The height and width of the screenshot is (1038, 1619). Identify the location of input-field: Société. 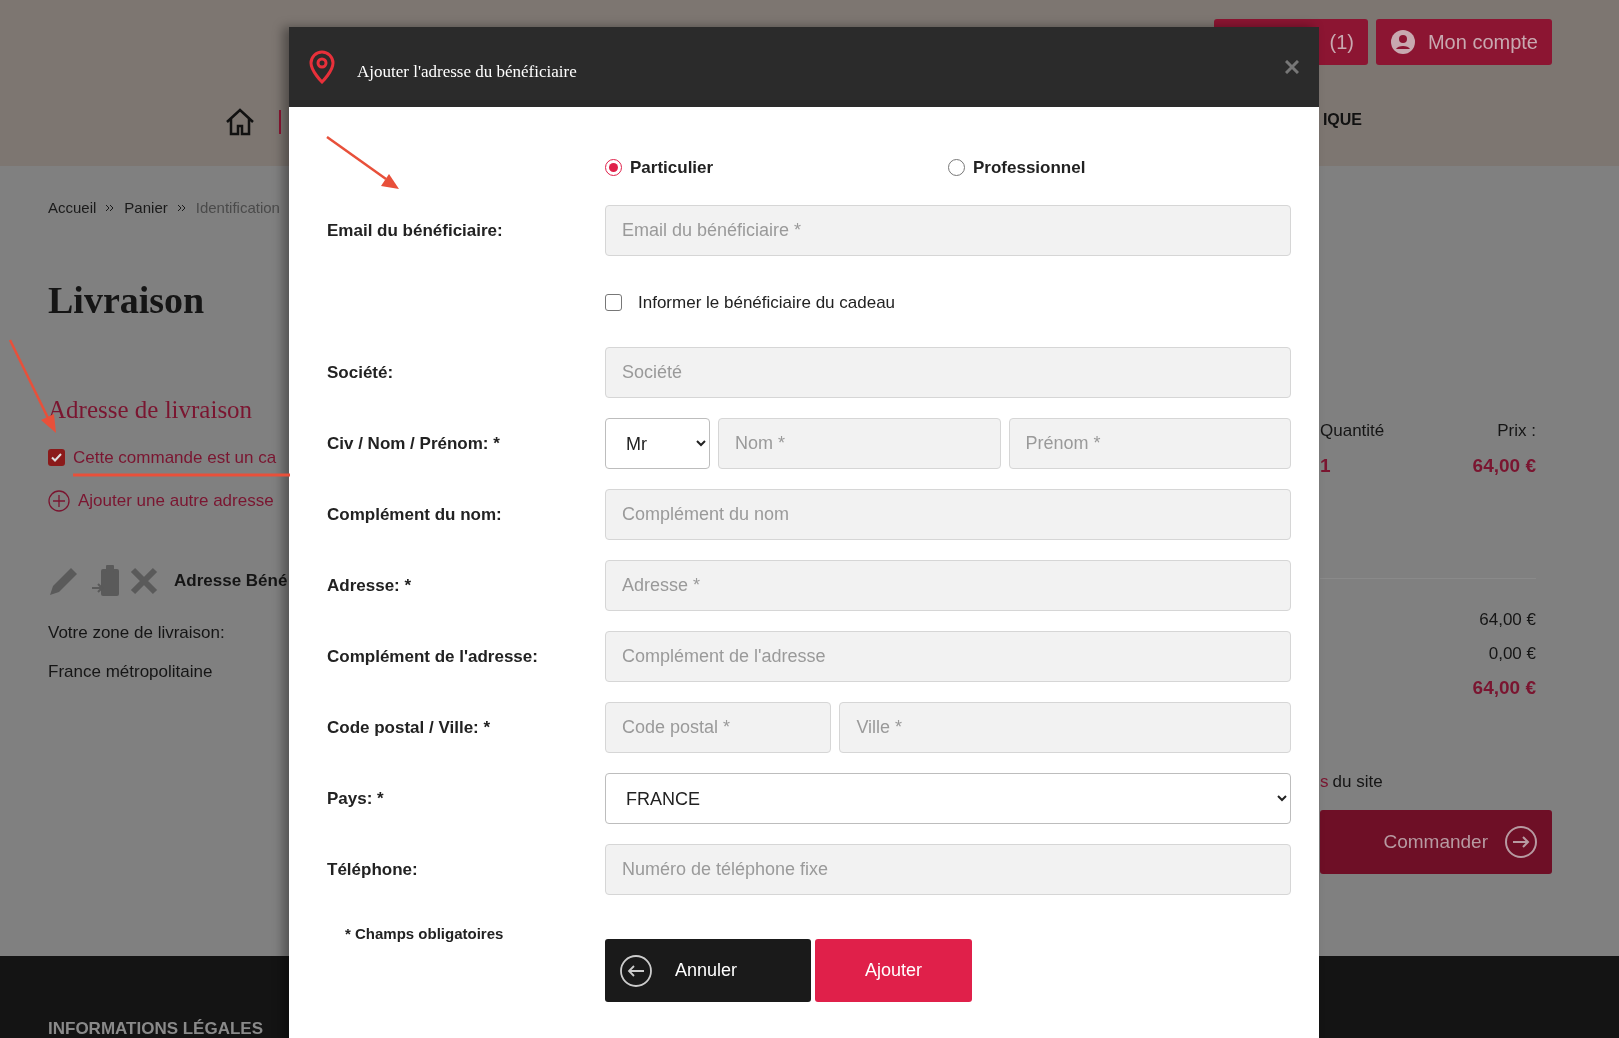
(948, 372).